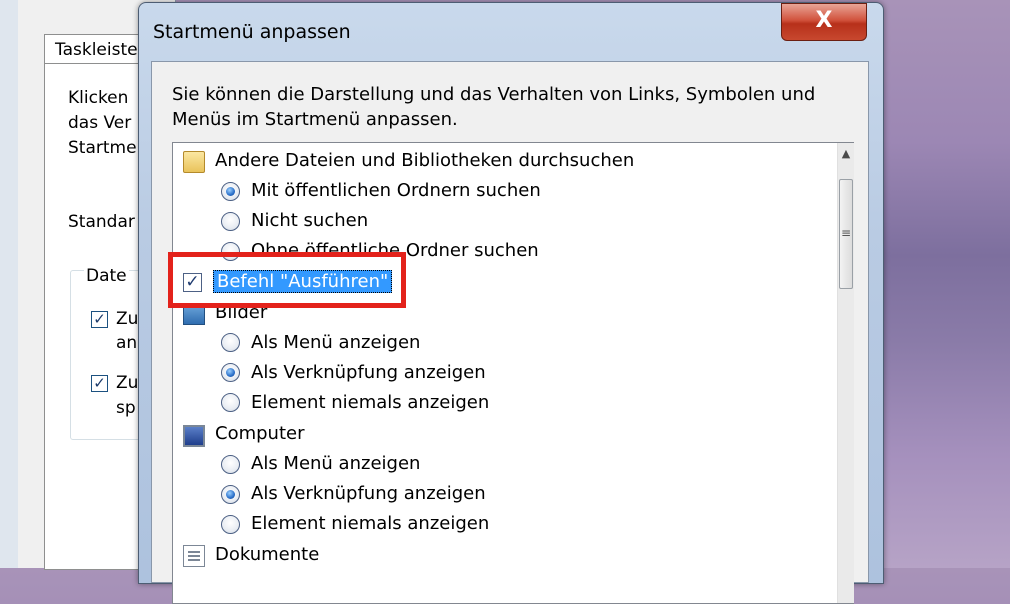 The width and height of the screenshot is (1010, 604). What do you see at coordinates (127, 343) in the screenshot?
I see `bg-checkbox-1-label-b: an` at bounding box center [127, 343].